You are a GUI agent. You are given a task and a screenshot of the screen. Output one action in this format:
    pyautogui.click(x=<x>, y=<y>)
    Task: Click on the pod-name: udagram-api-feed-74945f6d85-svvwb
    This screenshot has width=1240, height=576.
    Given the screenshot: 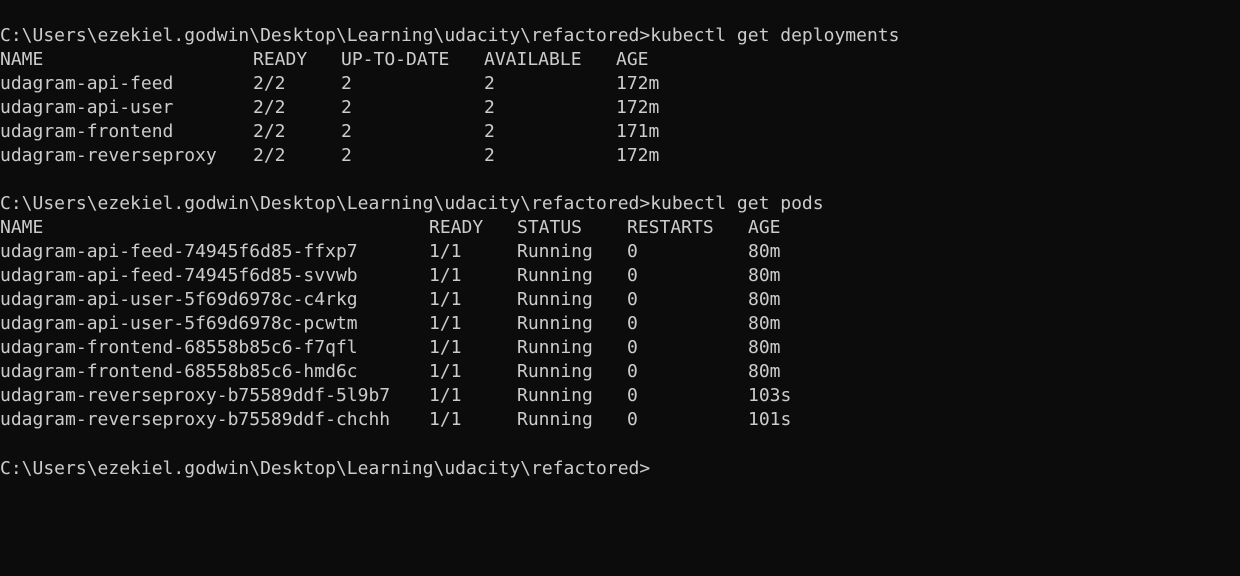 What is the action you would take?
    pyautogui.click(x=179, y=275)
    